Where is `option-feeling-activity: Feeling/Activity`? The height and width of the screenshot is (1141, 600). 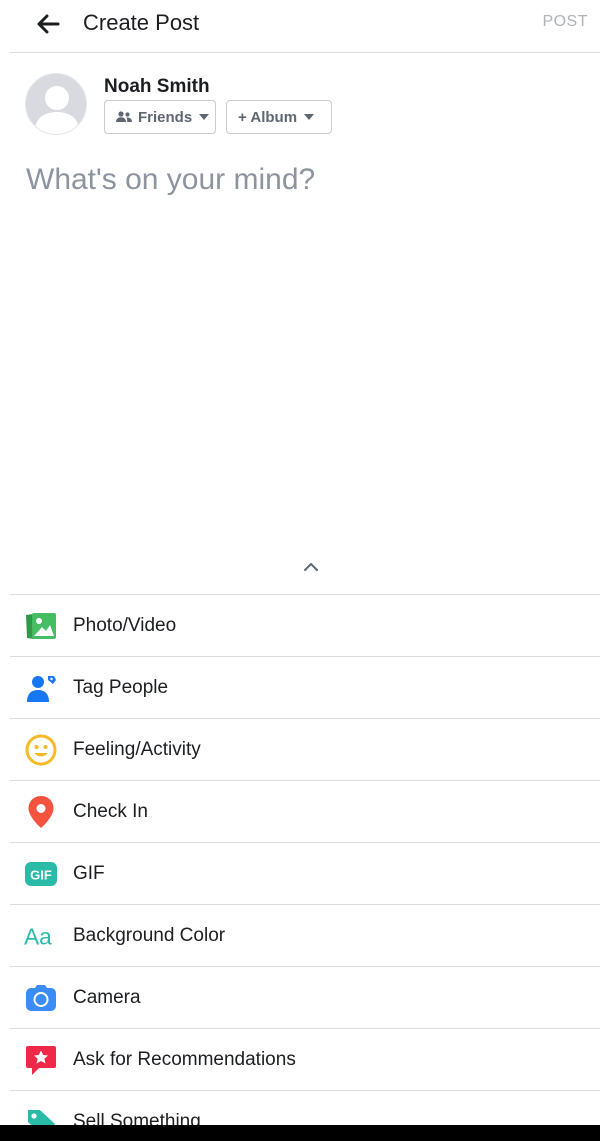
option-feeling-activity: Feeling/Activity is located at coordinates (305, 750).